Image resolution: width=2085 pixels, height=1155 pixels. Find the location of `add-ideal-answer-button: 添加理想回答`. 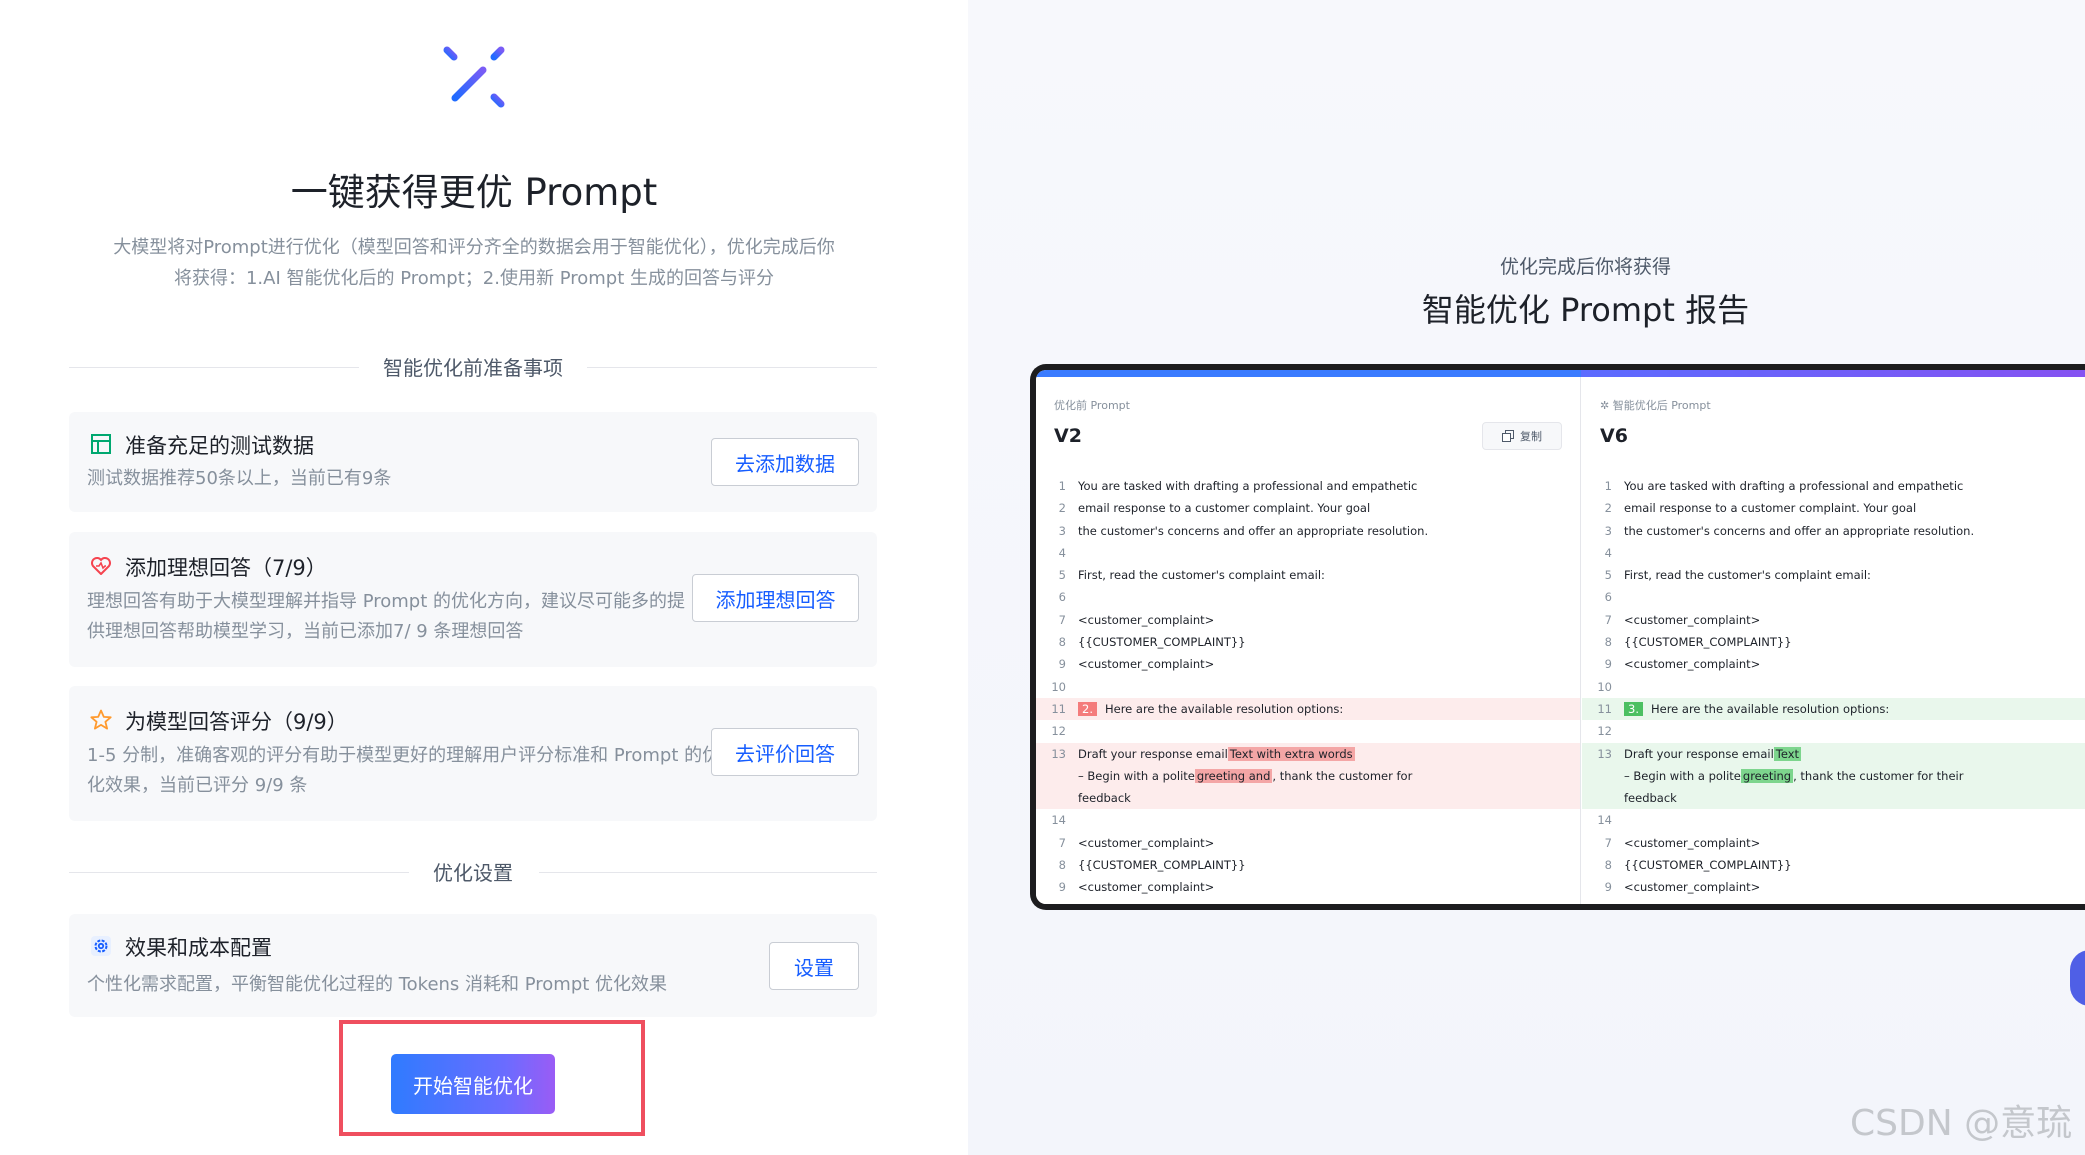

add-ideal-answer-button: 添加理想回答 is located at coordinates (775, 598).